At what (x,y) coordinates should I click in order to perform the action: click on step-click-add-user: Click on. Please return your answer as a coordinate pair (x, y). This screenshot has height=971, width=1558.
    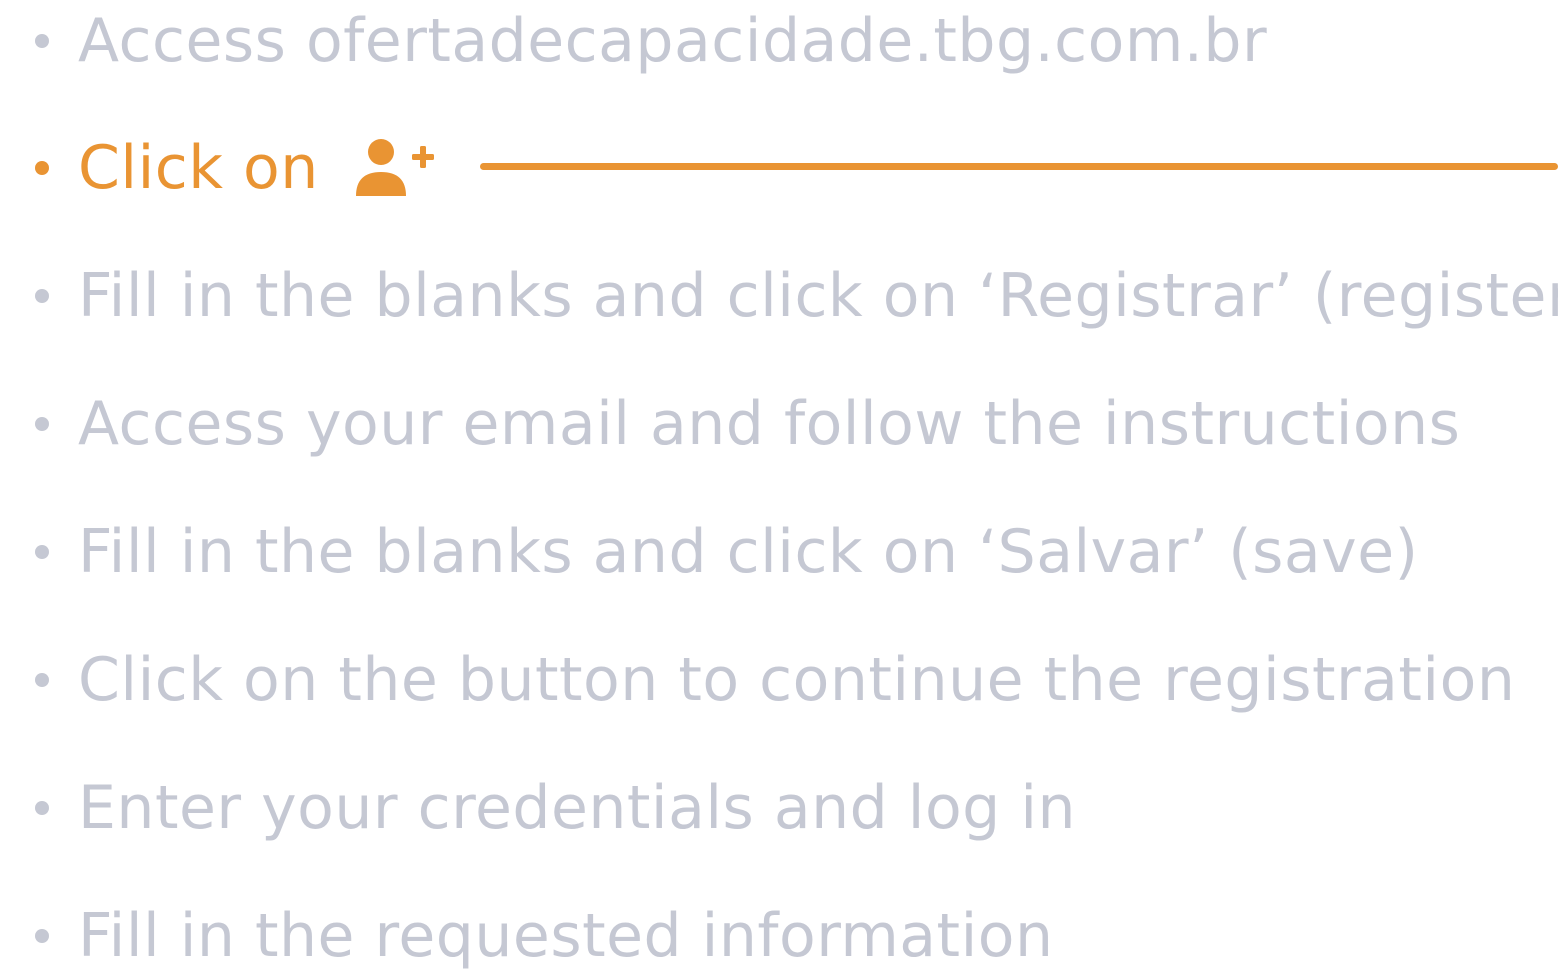
    Looking at the image, I should click on (779, 168).